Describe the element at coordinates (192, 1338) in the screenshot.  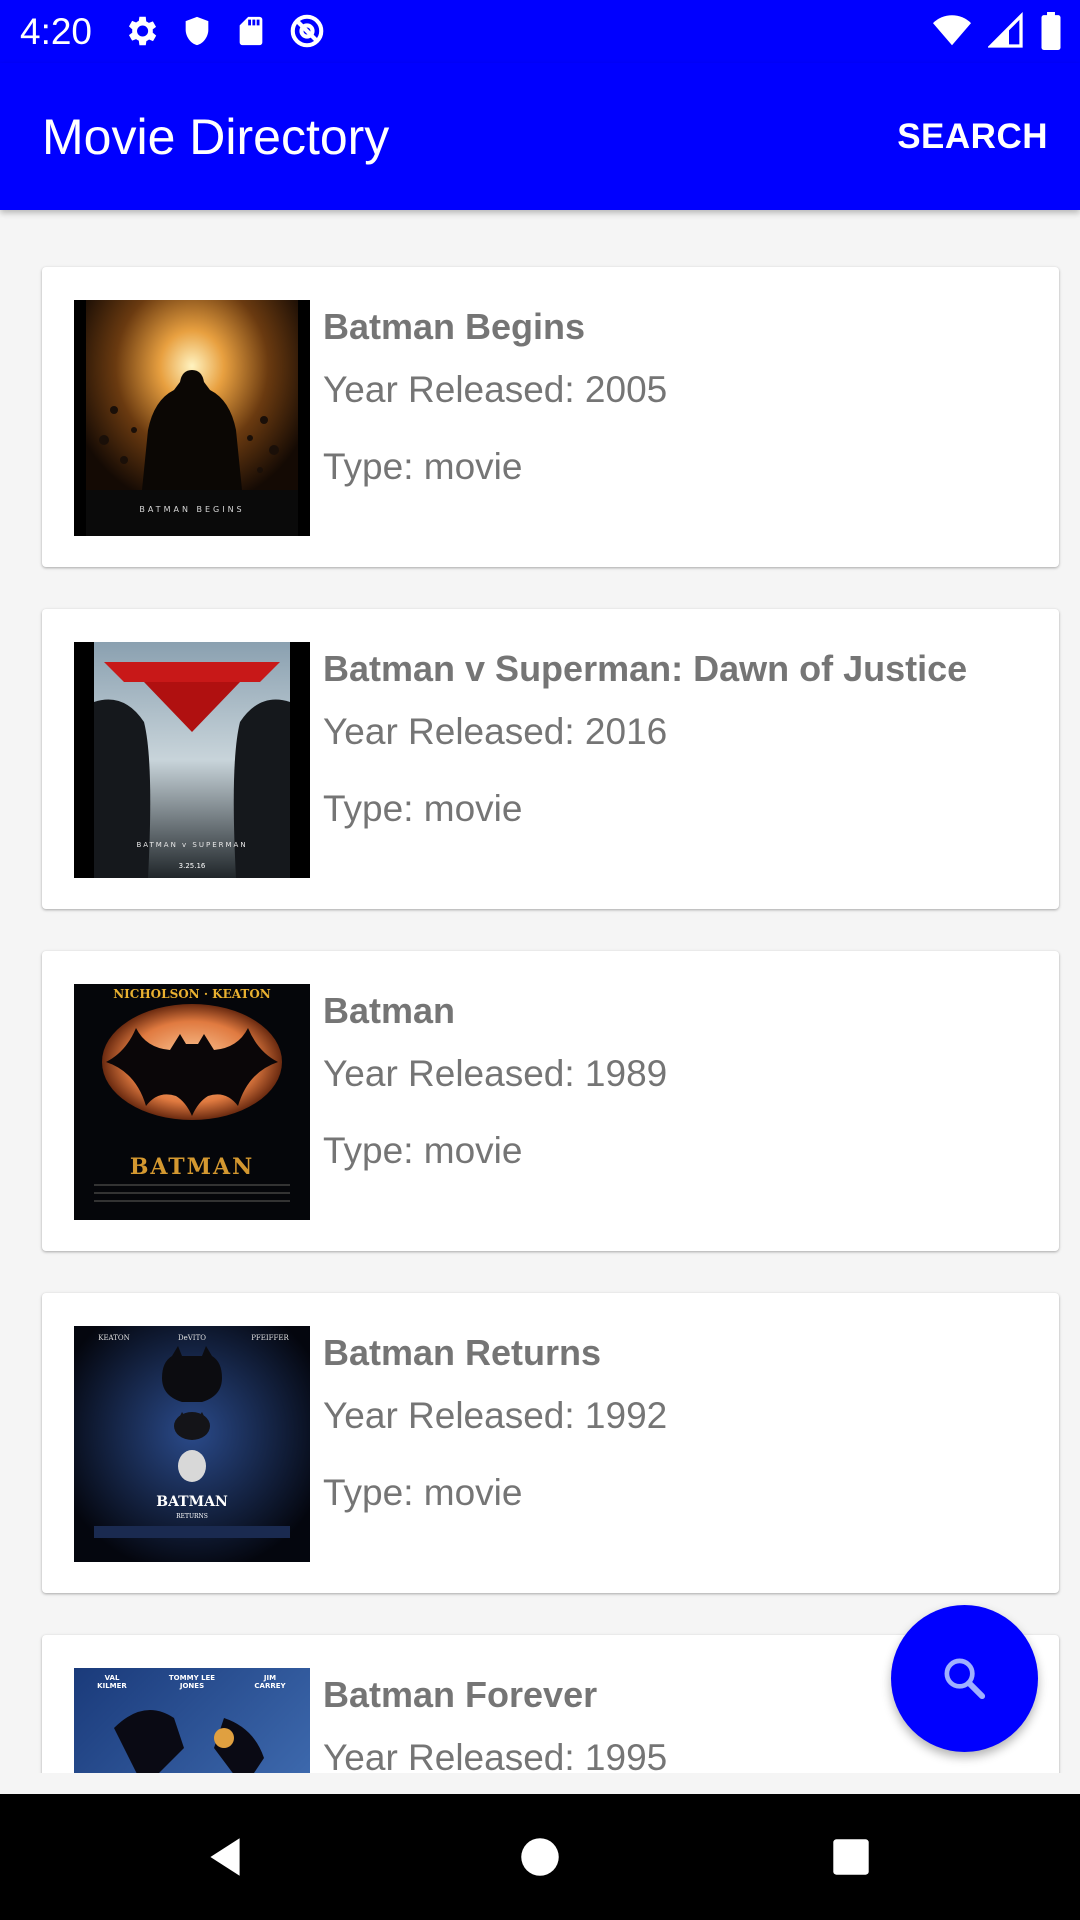
I see `svg-text: DeVITO` at that location.